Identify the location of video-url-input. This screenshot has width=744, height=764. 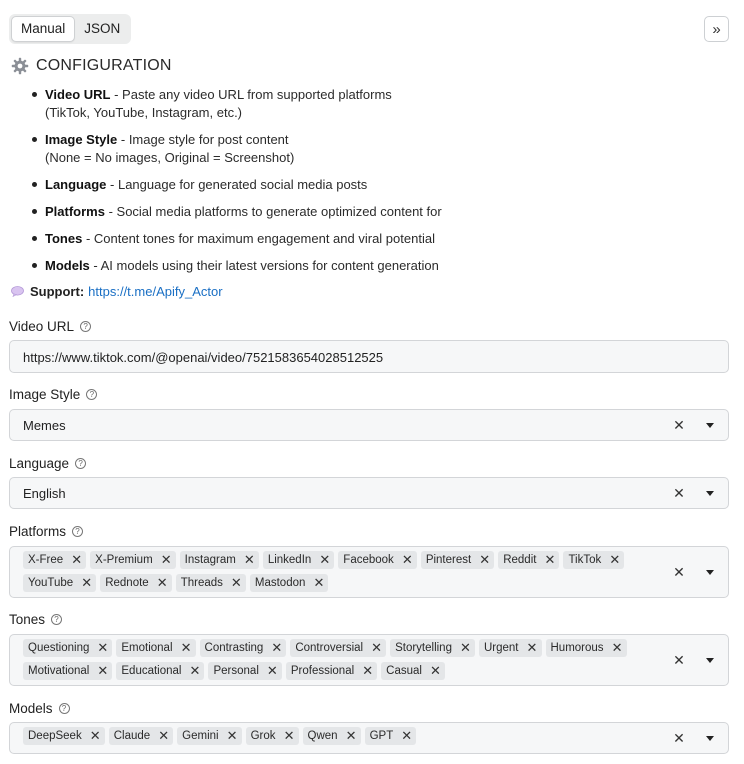
(369, 357).